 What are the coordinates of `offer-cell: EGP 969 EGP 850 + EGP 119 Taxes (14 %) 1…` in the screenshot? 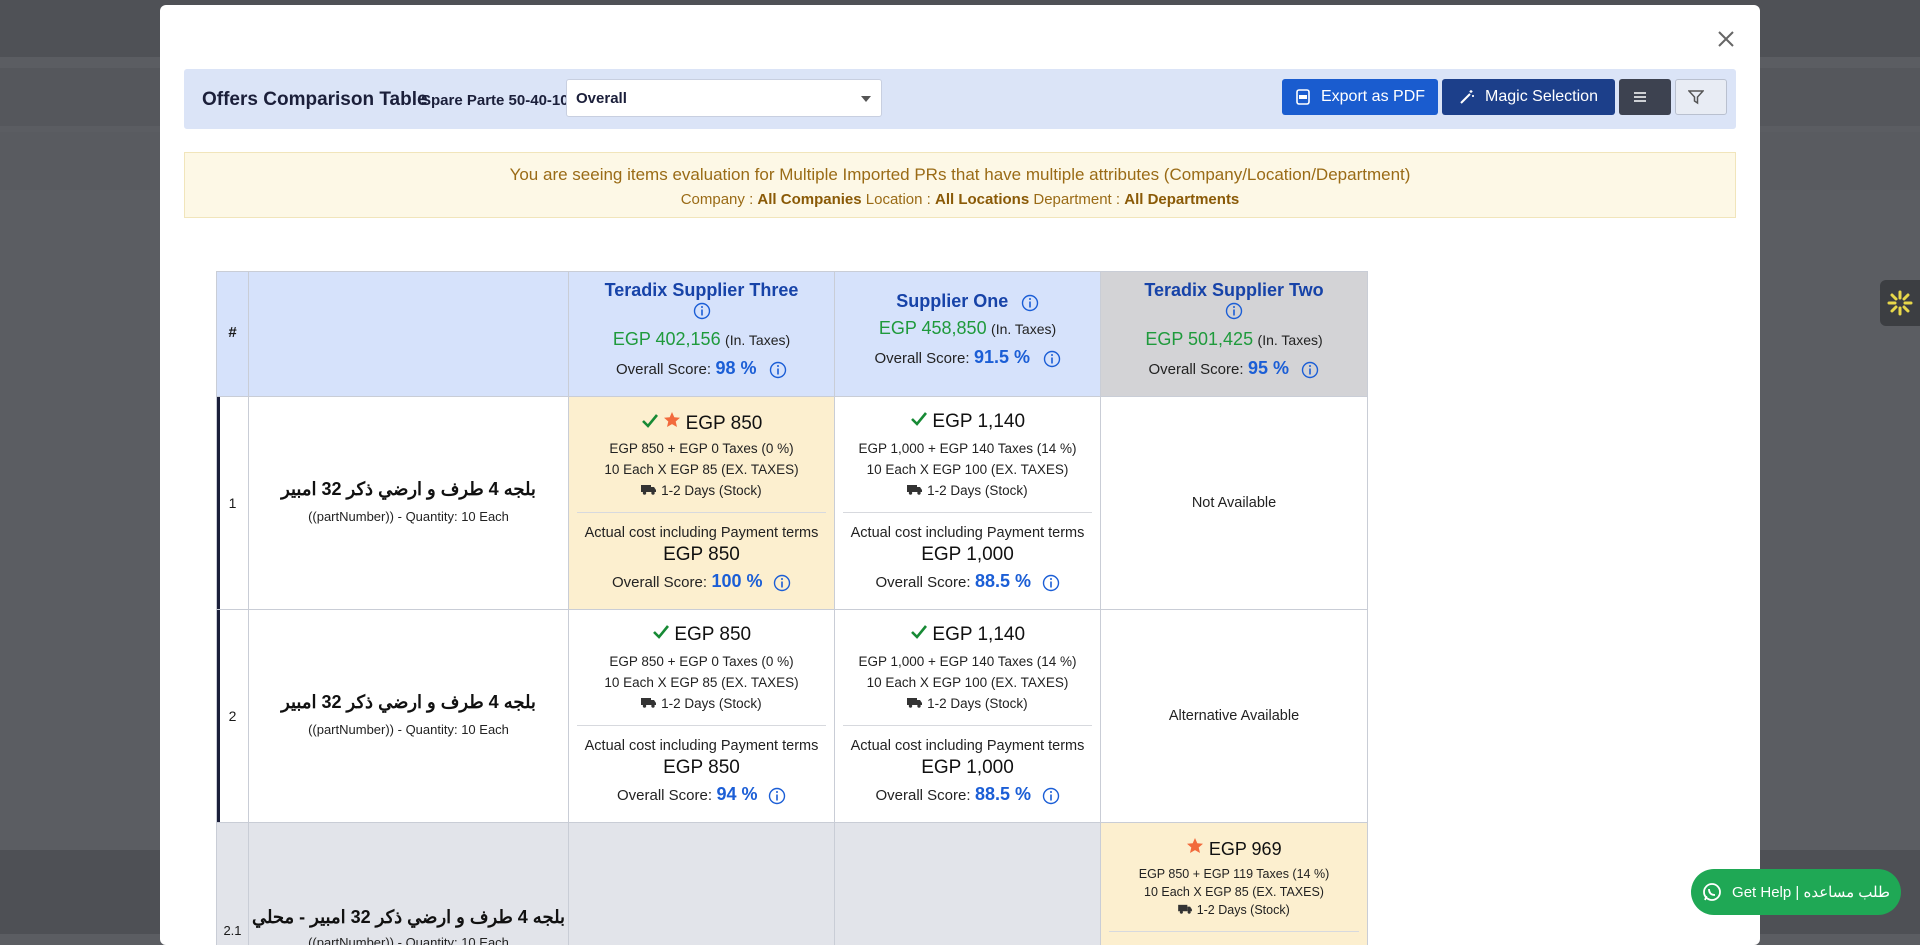 It's located at (1234, 883).